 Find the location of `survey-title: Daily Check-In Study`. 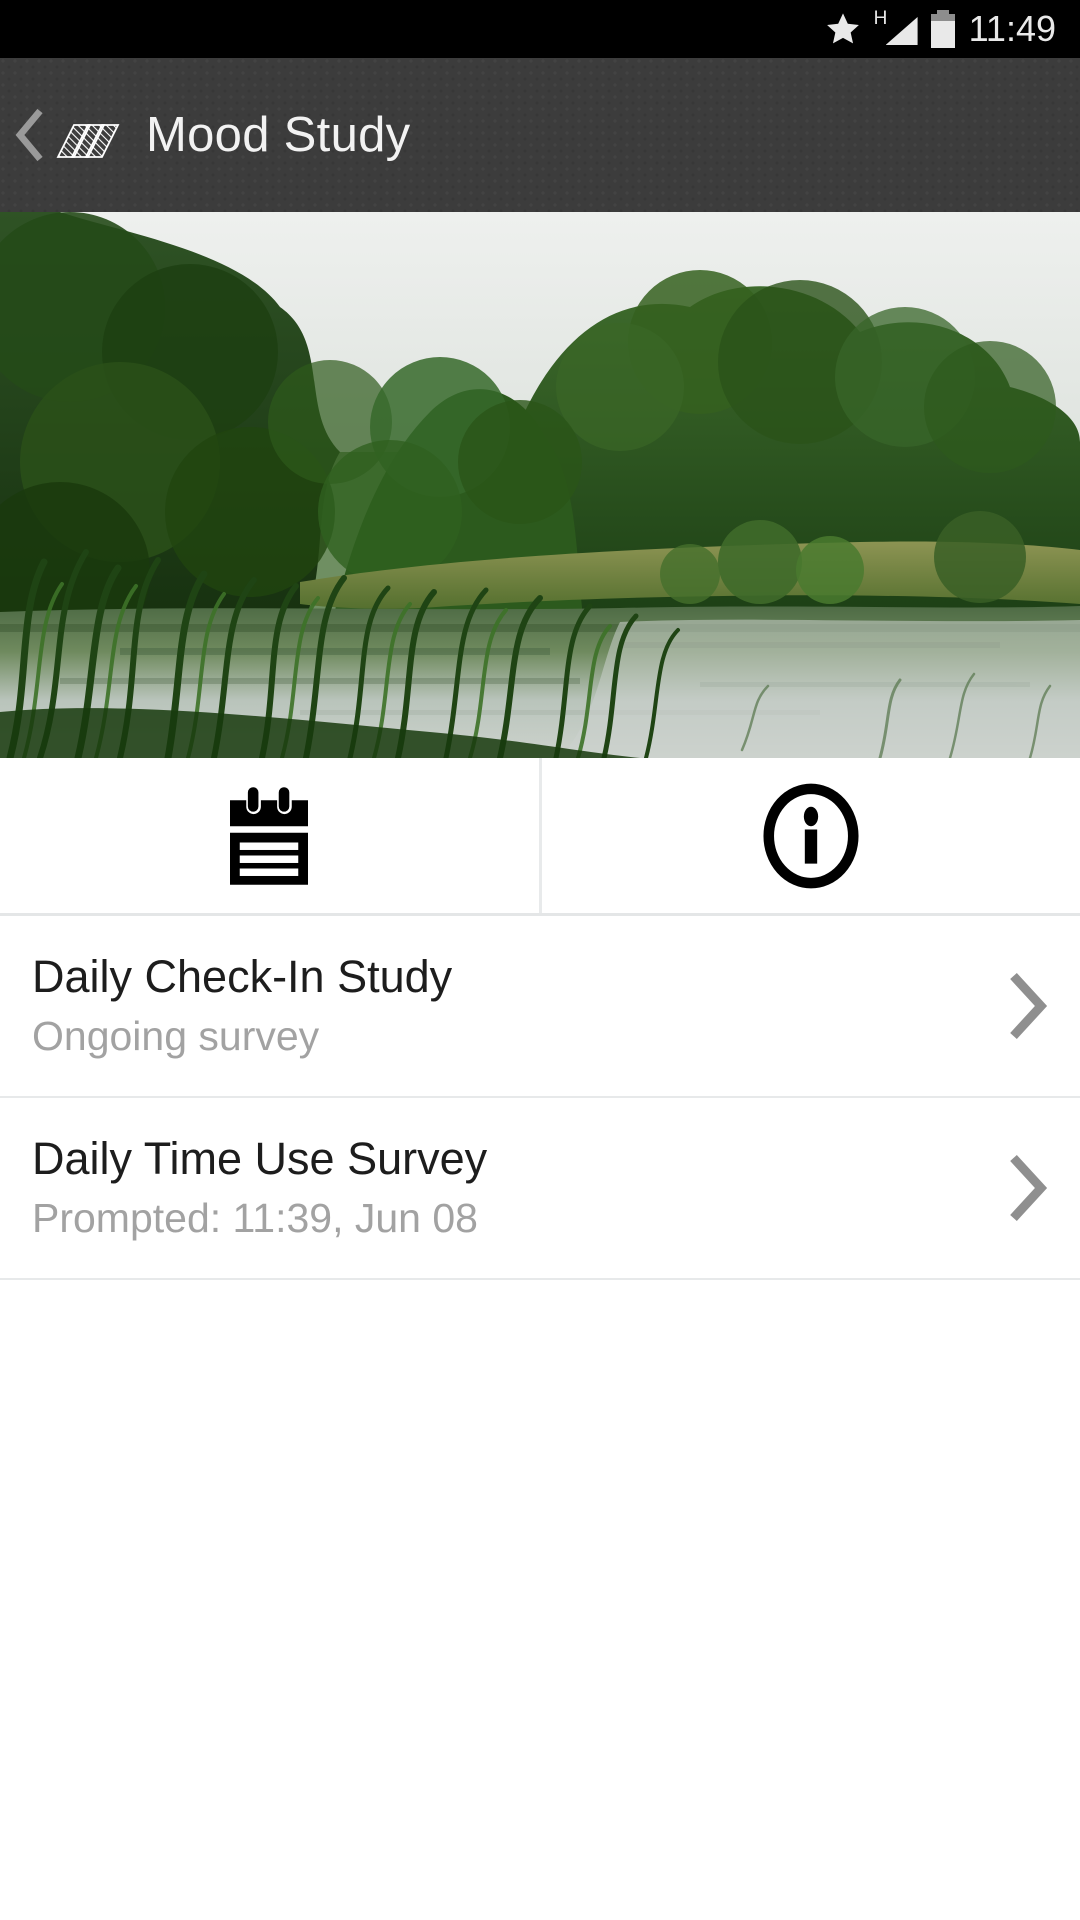

survey-title: Daily Check-In Study is located at coordinates (242, 976).